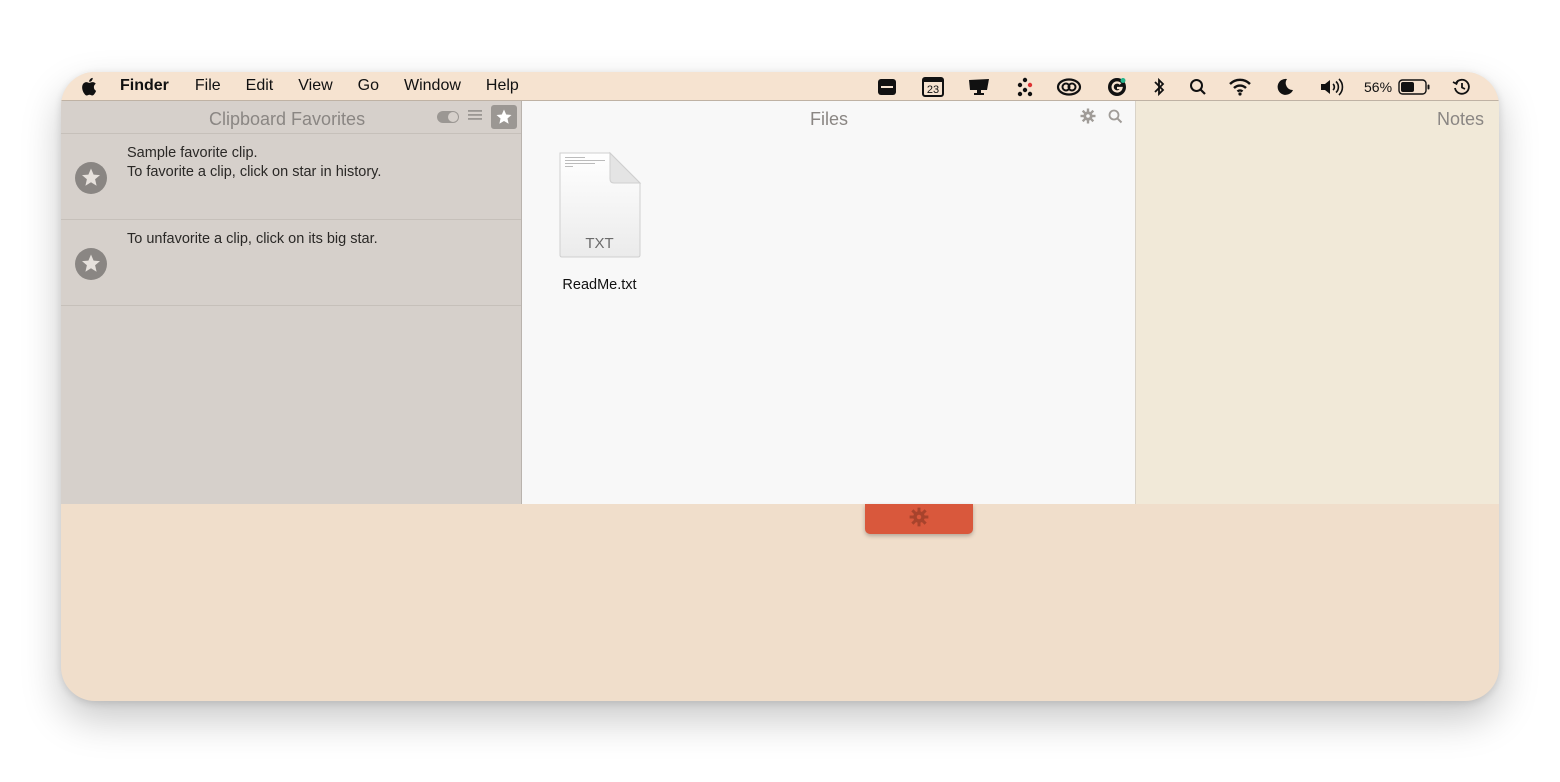  I want to click on battery-icon, so click(1414, 86).